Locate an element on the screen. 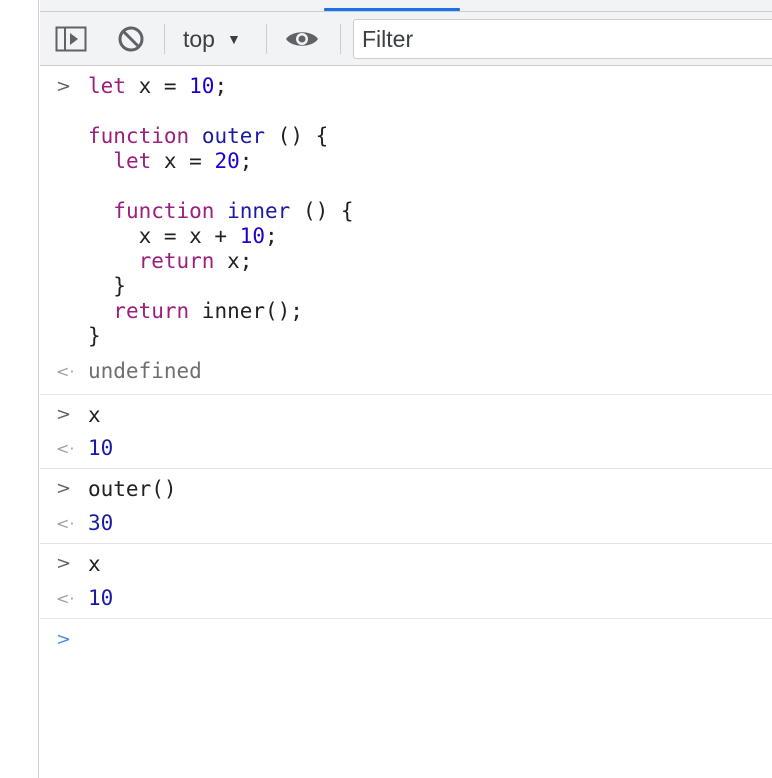  result-value: 30 is located at coordinates (101, 523).